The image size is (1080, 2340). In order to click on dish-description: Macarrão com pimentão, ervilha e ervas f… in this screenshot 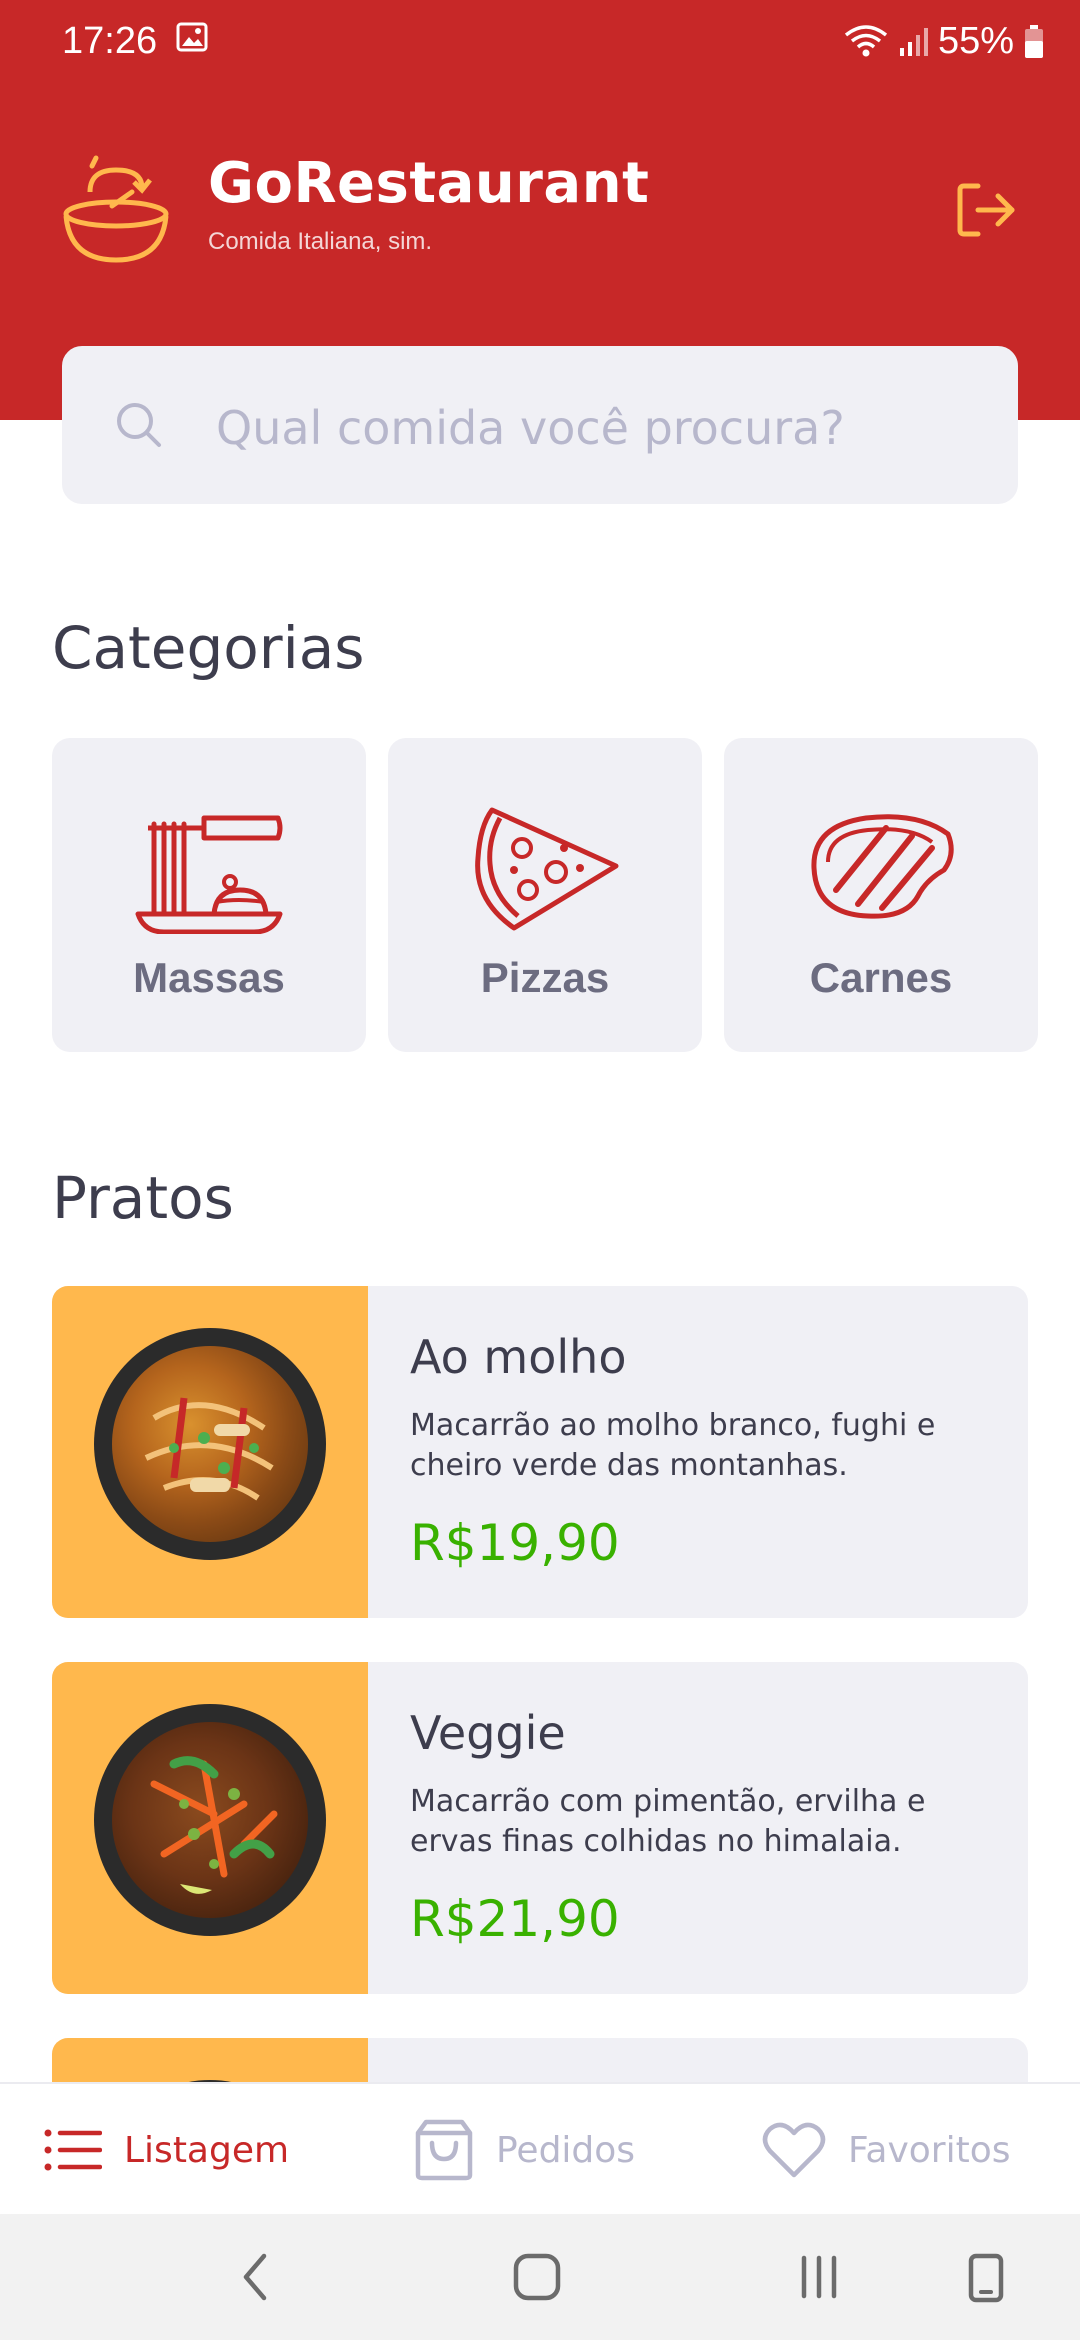, I will do `click(668, 1821)`.